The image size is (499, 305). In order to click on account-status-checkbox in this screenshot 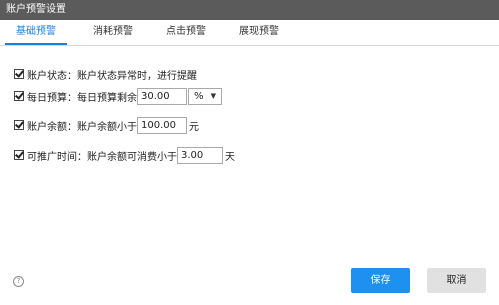, I will do `click(19, 74)`.